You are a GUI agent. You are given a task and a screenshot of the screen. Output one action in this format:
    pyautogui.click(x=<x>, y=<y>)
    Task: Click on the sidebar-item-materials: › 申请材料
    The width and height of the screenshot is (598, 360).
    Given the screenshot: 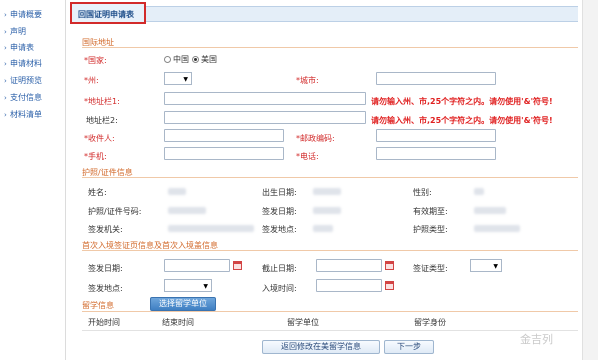 What is the action you would take?
    pyautogui.click(x=23, y=64)
    